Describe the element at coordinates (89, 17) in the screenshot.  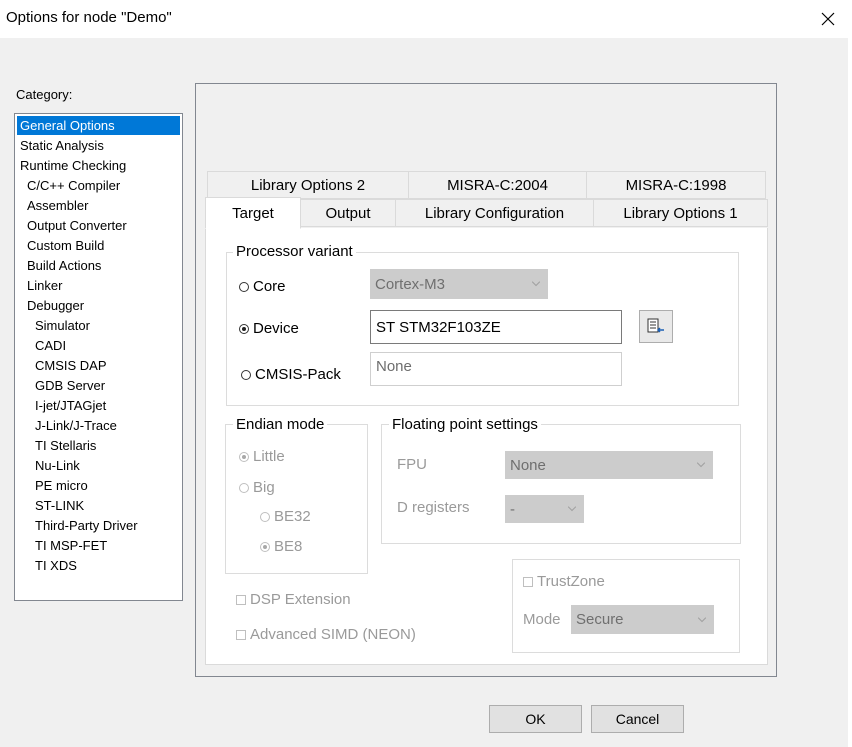
I see `window-title: Options for node "Demo"` at that location.